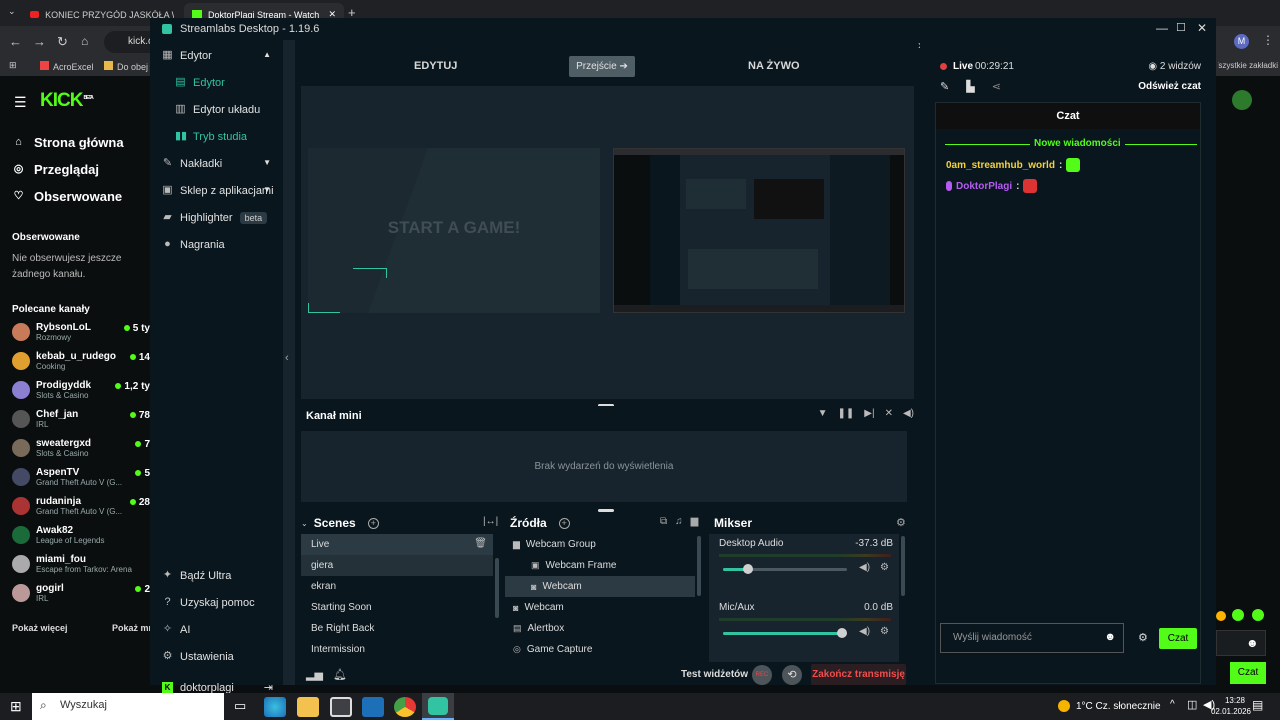 This screenshot has height=720, width=1280. Describe the element at coordinates (397, 565) in the screenshot. I see `scene-item: giera` at that location.